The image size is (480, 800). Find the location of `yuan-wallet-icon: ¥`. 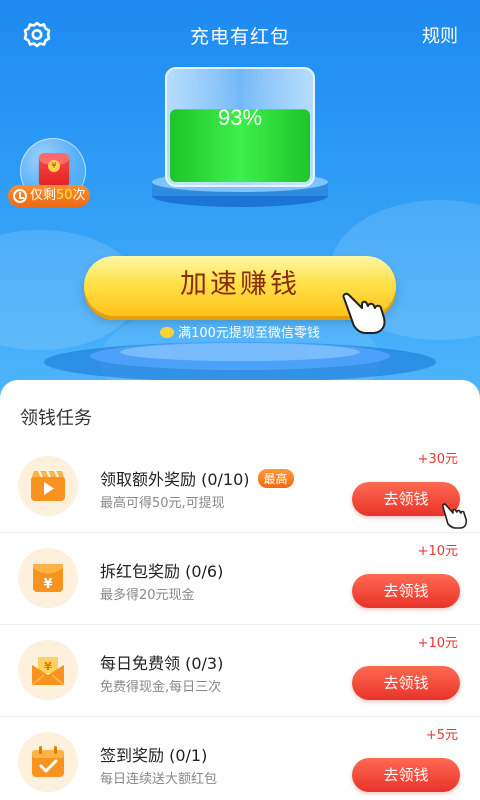

yuan-wallet-icon: ¥ is located at coordinates (48, 670).